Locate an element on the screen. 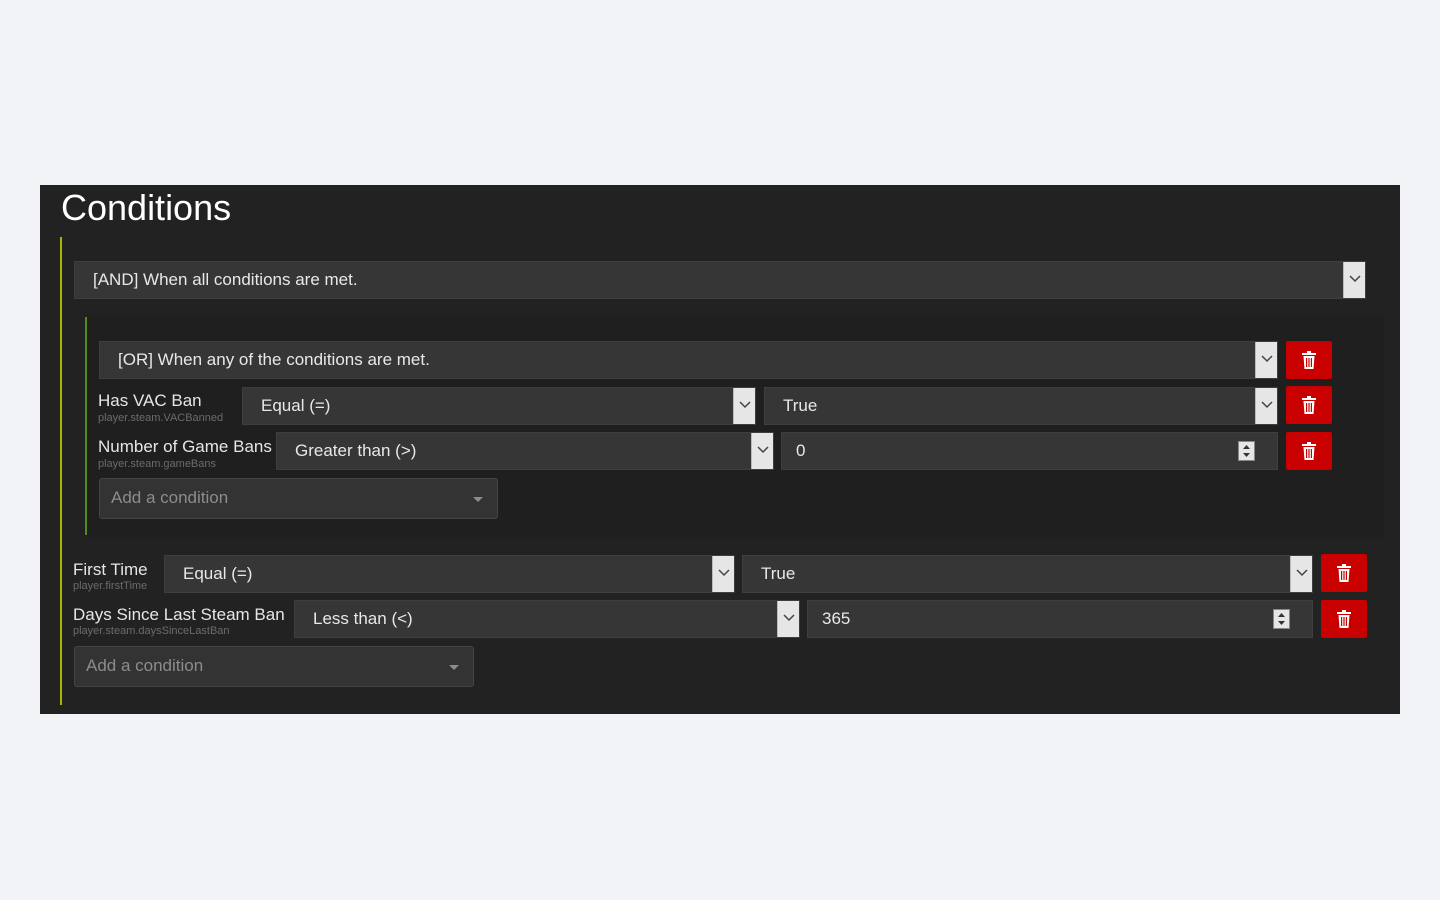  operator-value: Greater than (>) is located at coordinates (356, 450).